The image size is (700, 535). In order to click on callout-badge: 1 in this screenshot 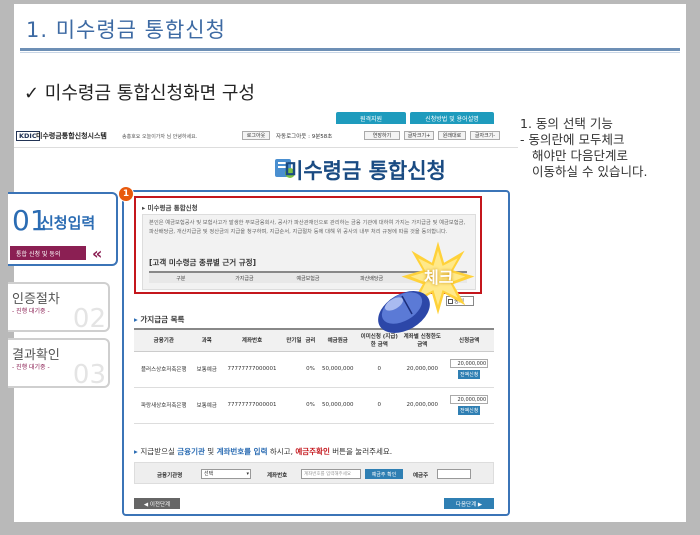, I will do `click(126, 194)`.